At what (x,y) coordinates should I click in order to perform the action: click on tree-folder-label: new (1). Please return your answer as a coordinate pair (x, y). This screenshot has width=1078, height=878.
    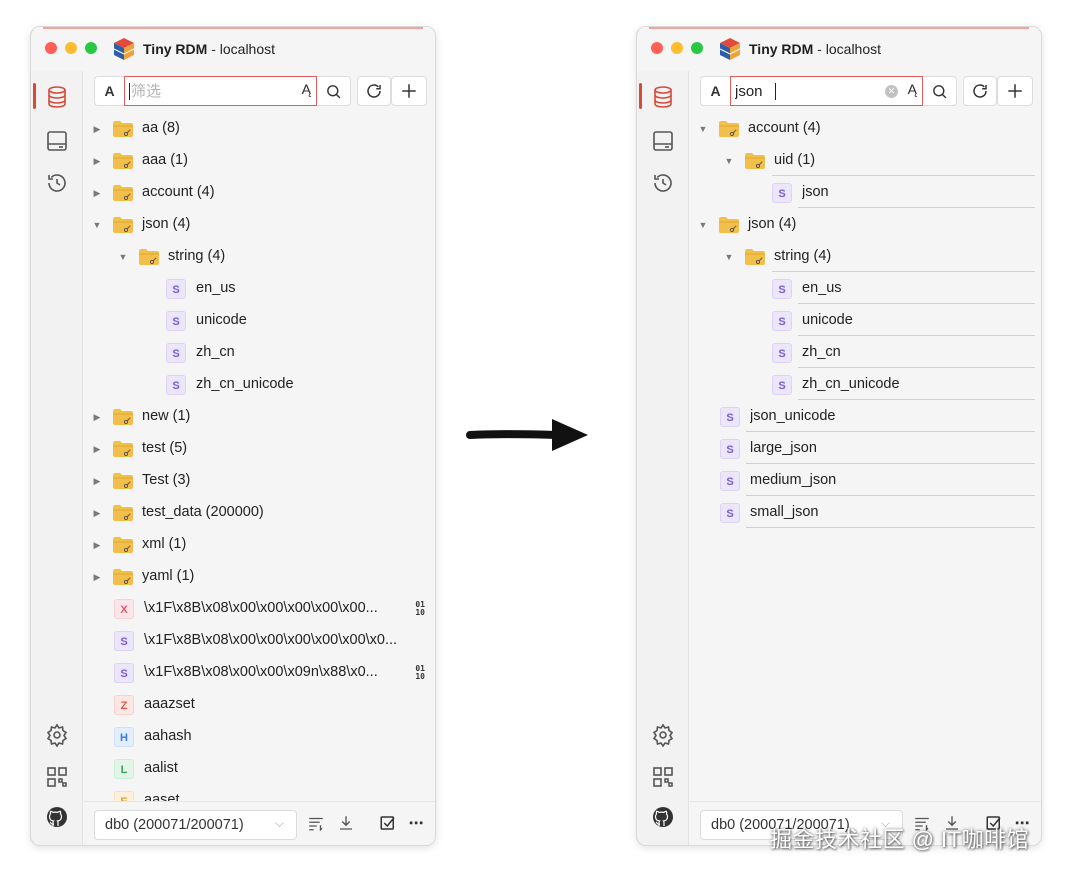
    Looking at the image, I should click on (166, 416).